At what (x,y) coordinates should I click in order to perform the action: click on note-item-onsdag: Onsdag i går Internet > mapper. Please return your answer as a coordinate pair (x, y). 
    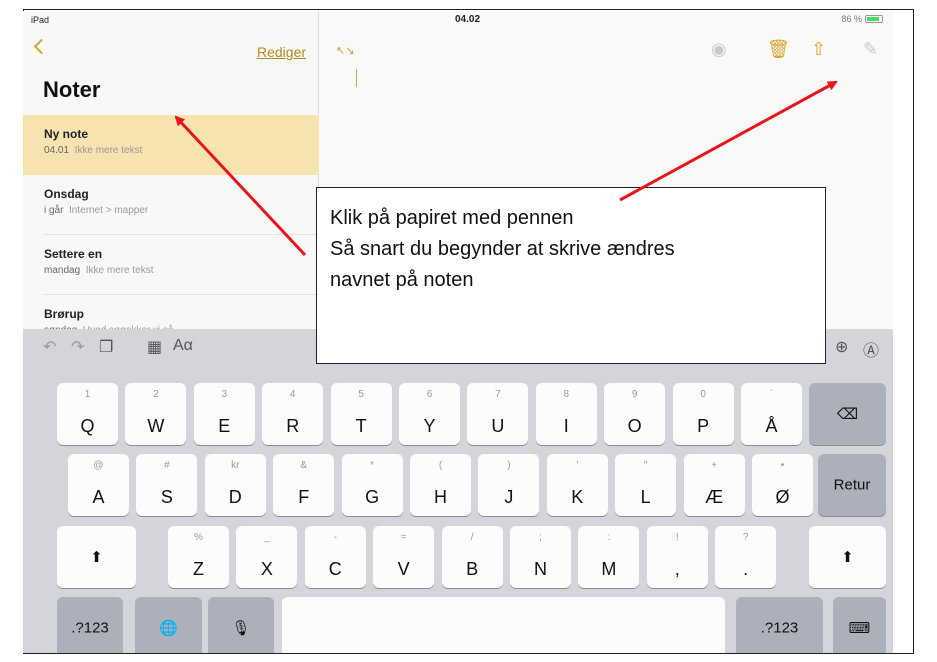
    Looking at the image, I should click on (171, 205).